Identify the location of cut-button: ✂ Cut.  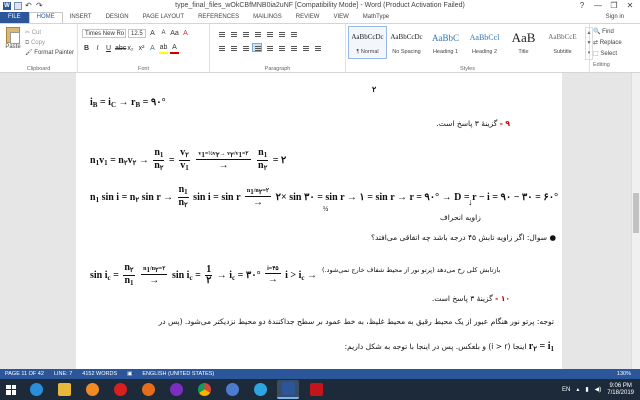
(49, 33).